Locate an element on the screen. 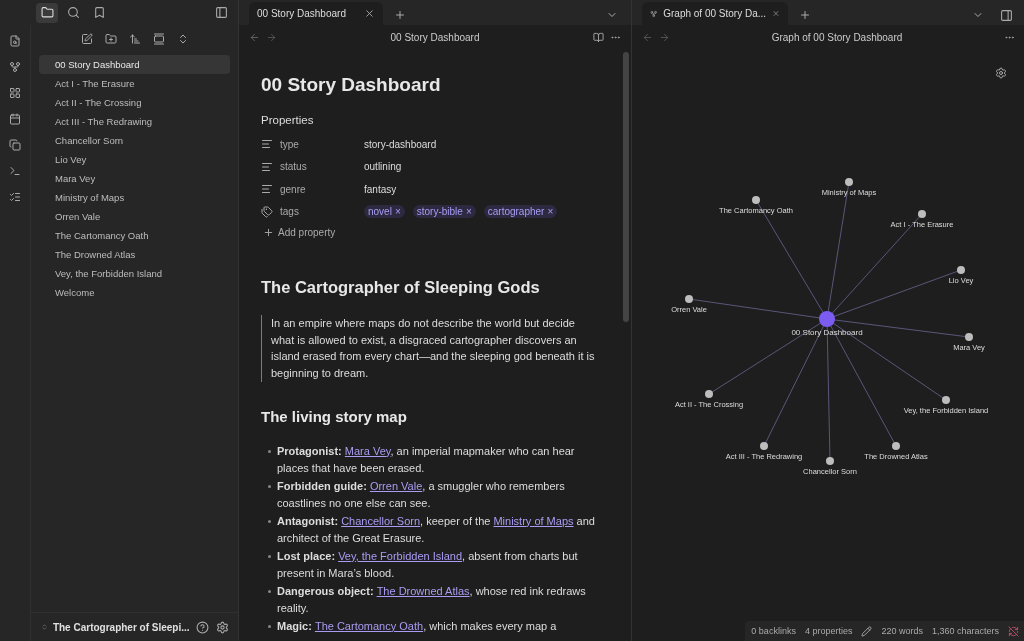 Image resolution: width=1024 pixels, height=641 pixels. scrollbar is located at coordinates (626, 187).